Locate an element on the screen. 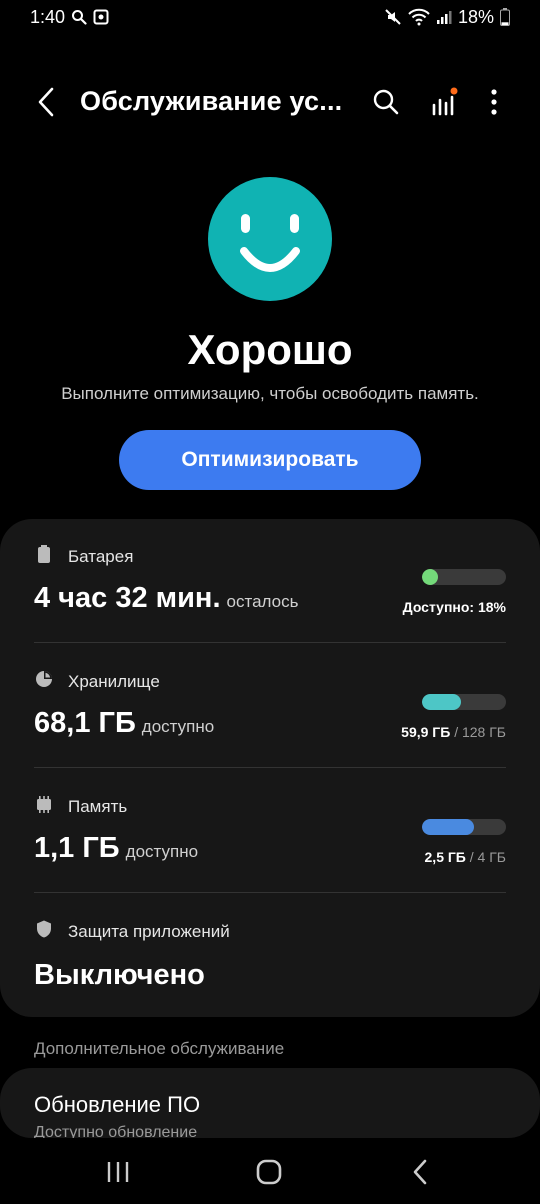 The image size is (540, 1204). shield-icon is located at coordinates (44, 931).